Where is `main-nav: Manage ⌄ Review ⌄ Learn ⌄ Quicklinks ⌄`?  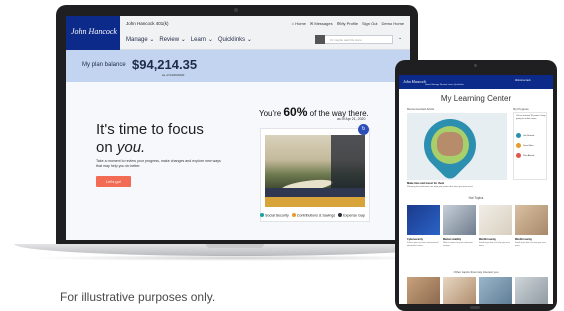
main-nav: Manage ⌄ Review ⌄ Learn ⌄ Quicklinks ⌄ is located at coordinates (189, 39).